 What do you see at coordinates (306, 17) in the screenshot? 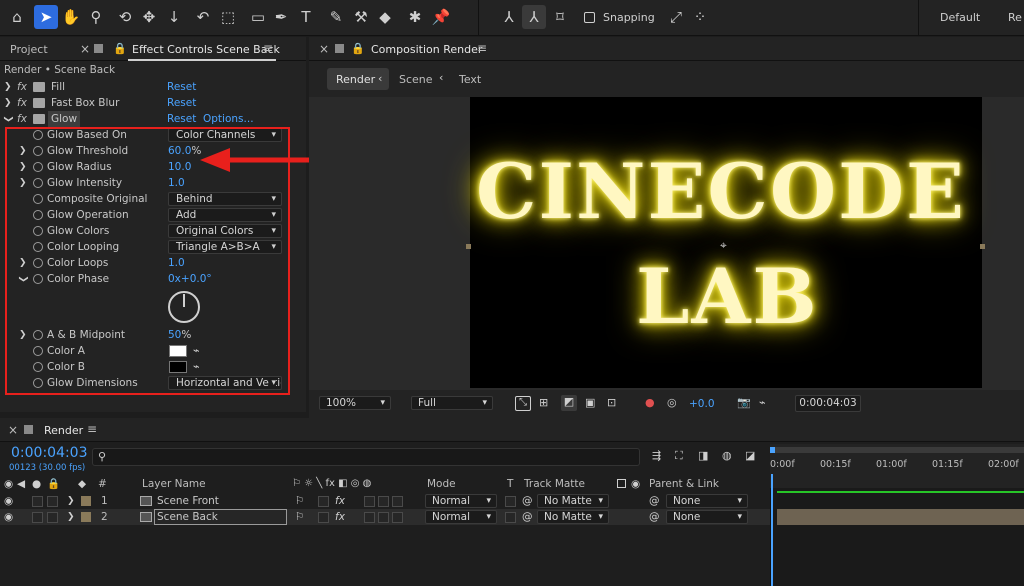
I see `text-tool-icon: T` at bounding box center [306, 17].